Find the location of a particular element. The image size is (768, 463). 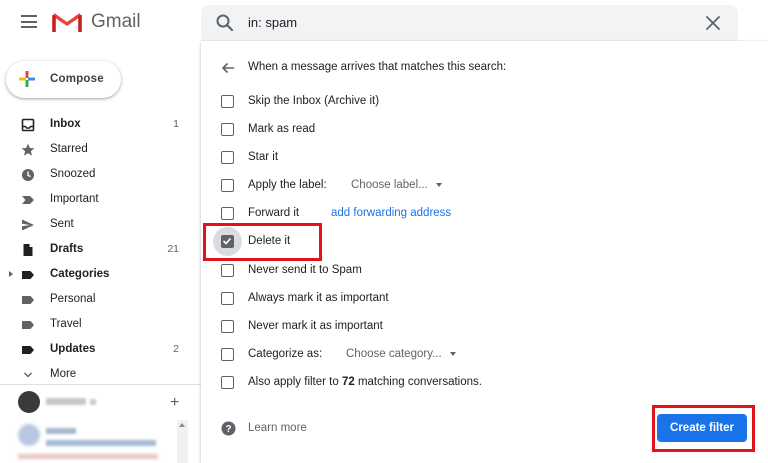

top-bar: Gmail in: spam is located at coordinates (384, 23).